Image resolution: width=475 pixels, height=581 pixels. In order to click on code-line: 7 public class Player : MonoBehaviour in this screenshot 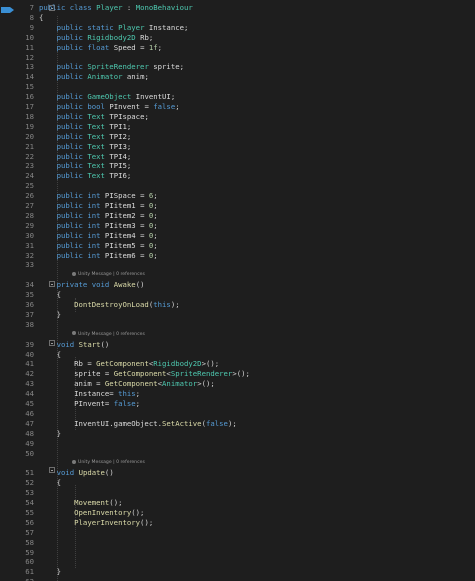, I will do `click(237, 8)`.